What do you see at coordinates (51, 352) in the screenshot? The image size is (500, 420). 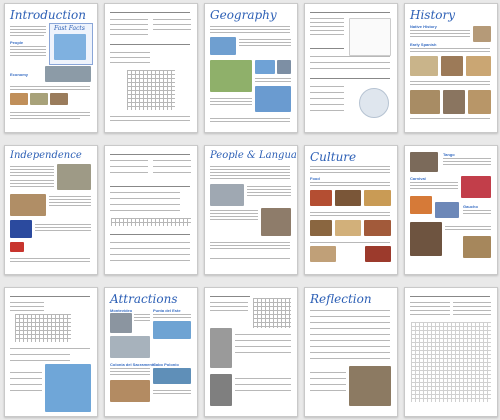 I see `page-people-questions` at bounding box center [51, 352].